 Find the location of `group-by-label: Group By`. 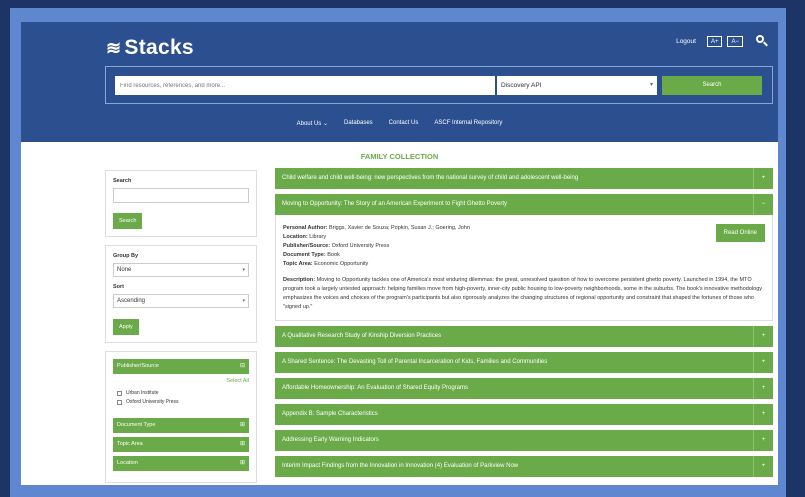

group-by-label: Group By is located at coordinates (126, 256).